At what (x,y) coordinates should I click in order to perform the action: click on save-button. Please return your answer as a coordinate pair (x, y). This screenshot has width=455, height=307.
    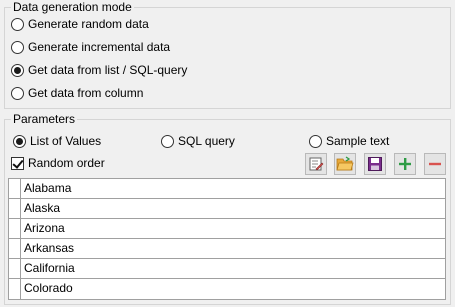
    Looking at the image, I should click on (375, 164).